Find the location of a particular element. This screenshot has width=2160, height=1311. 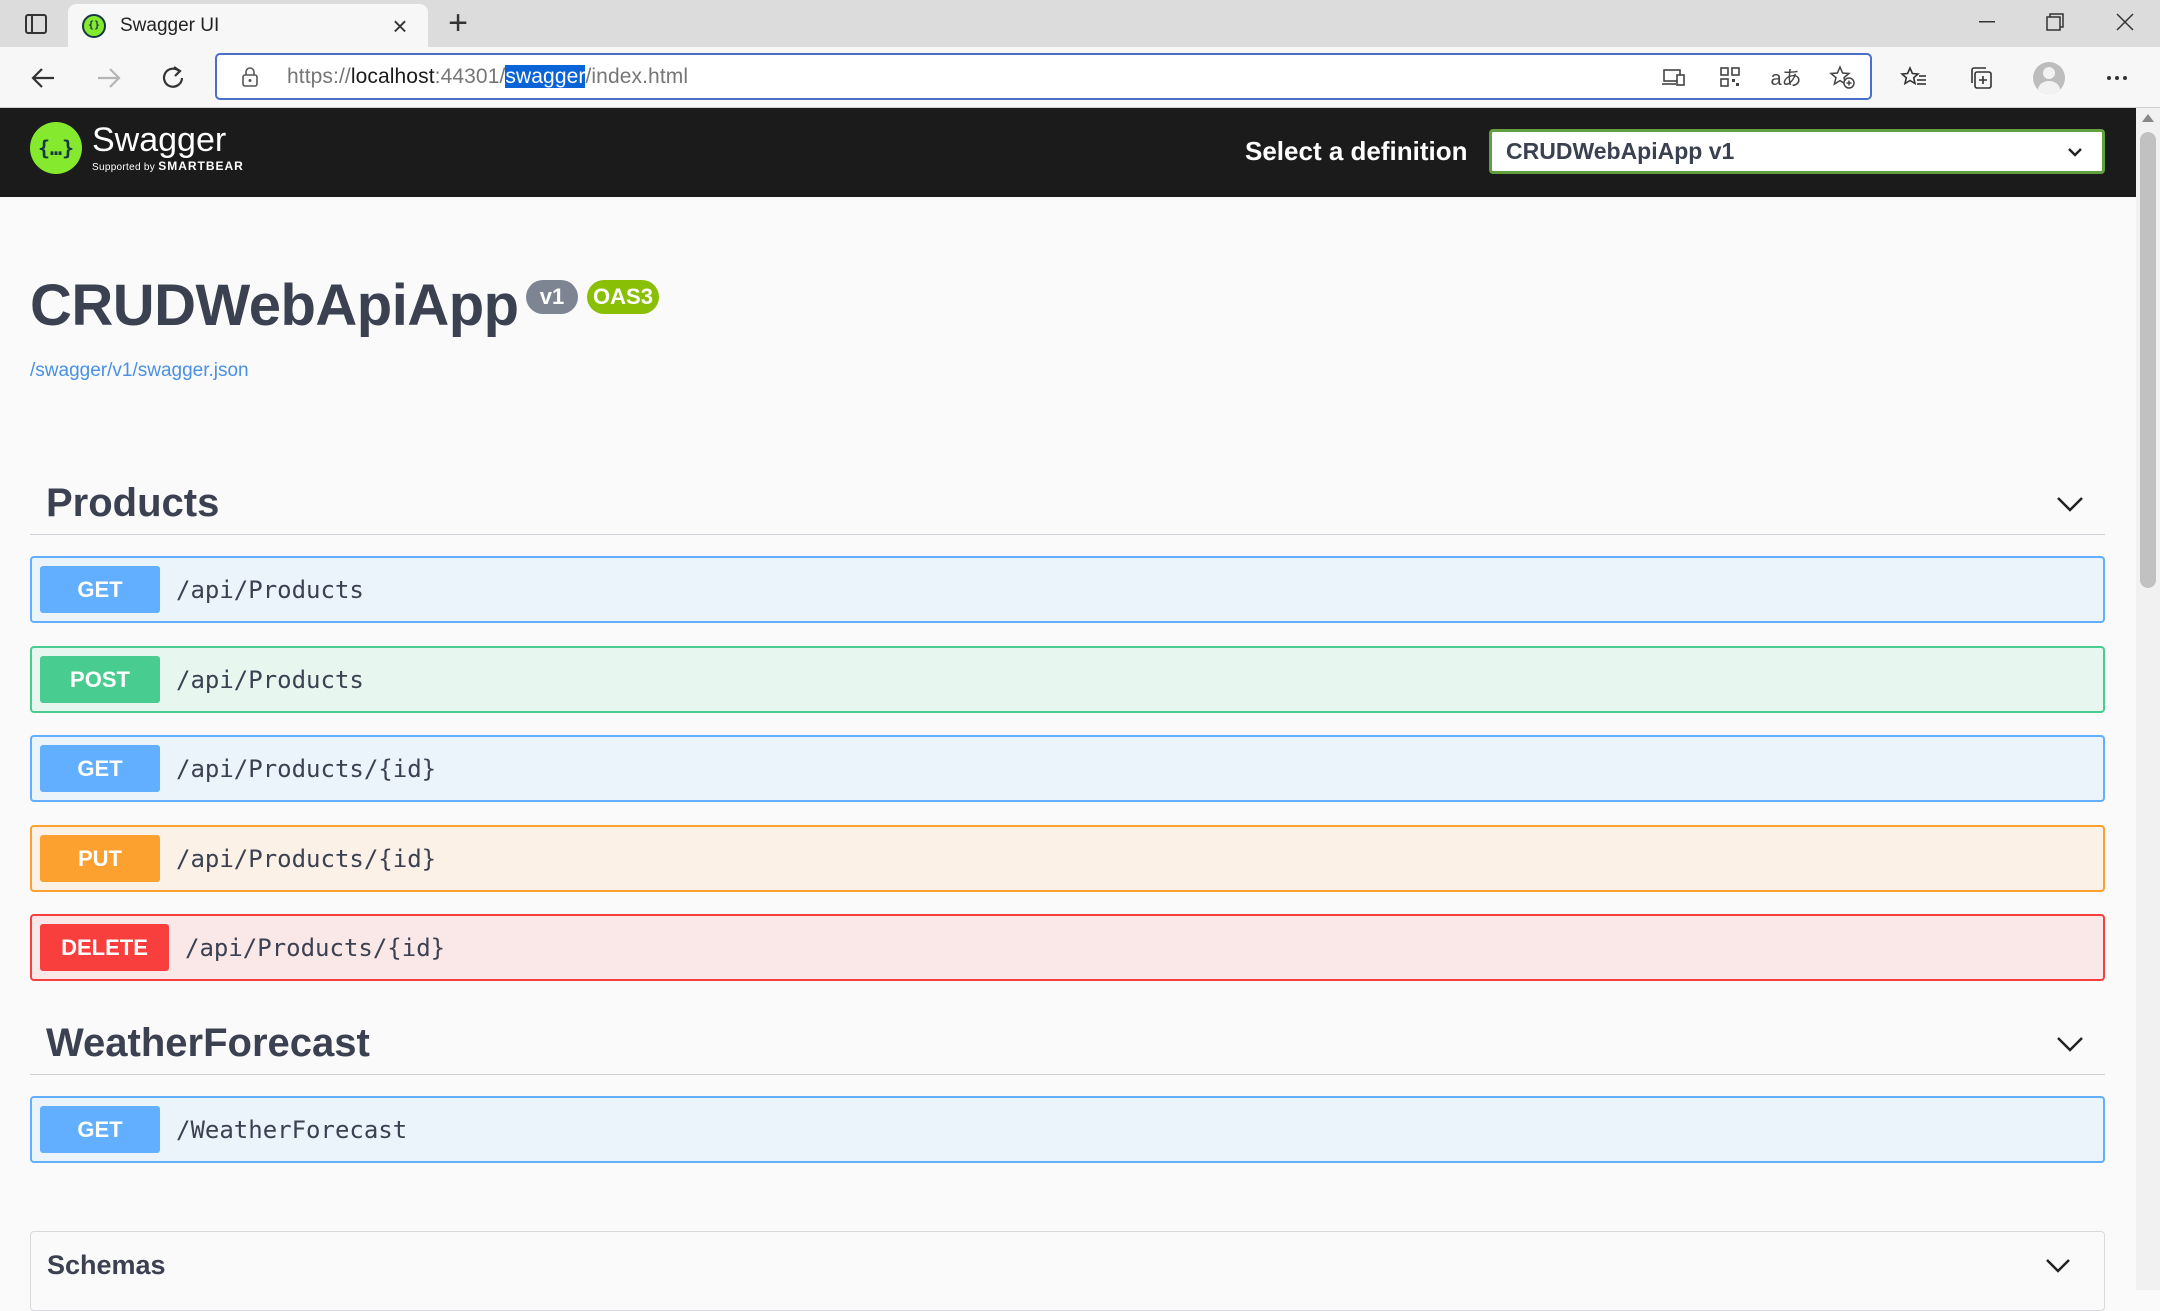

new-tab-icon: + is located at coordinates (458, 24).